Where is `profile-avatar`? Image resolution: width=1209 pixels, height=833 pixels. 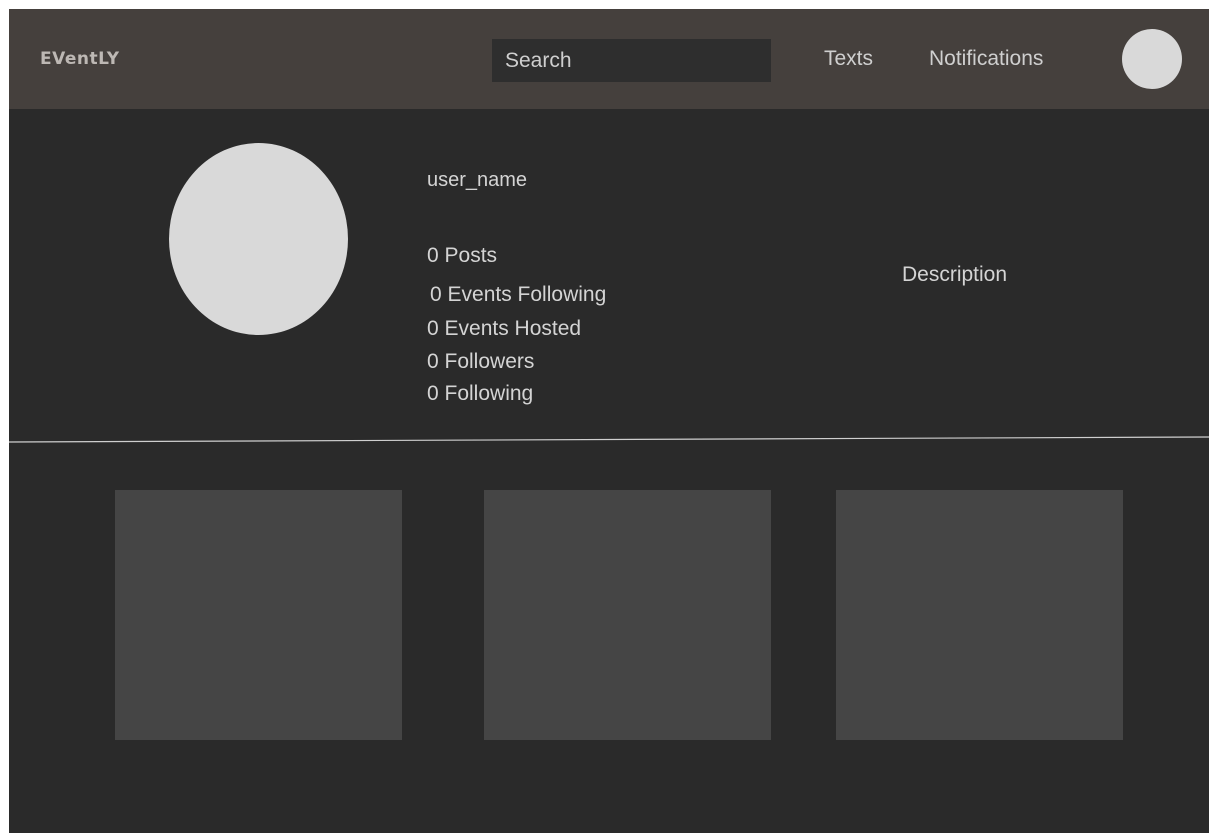 profile-avatar is located at coordinates (258, 239).